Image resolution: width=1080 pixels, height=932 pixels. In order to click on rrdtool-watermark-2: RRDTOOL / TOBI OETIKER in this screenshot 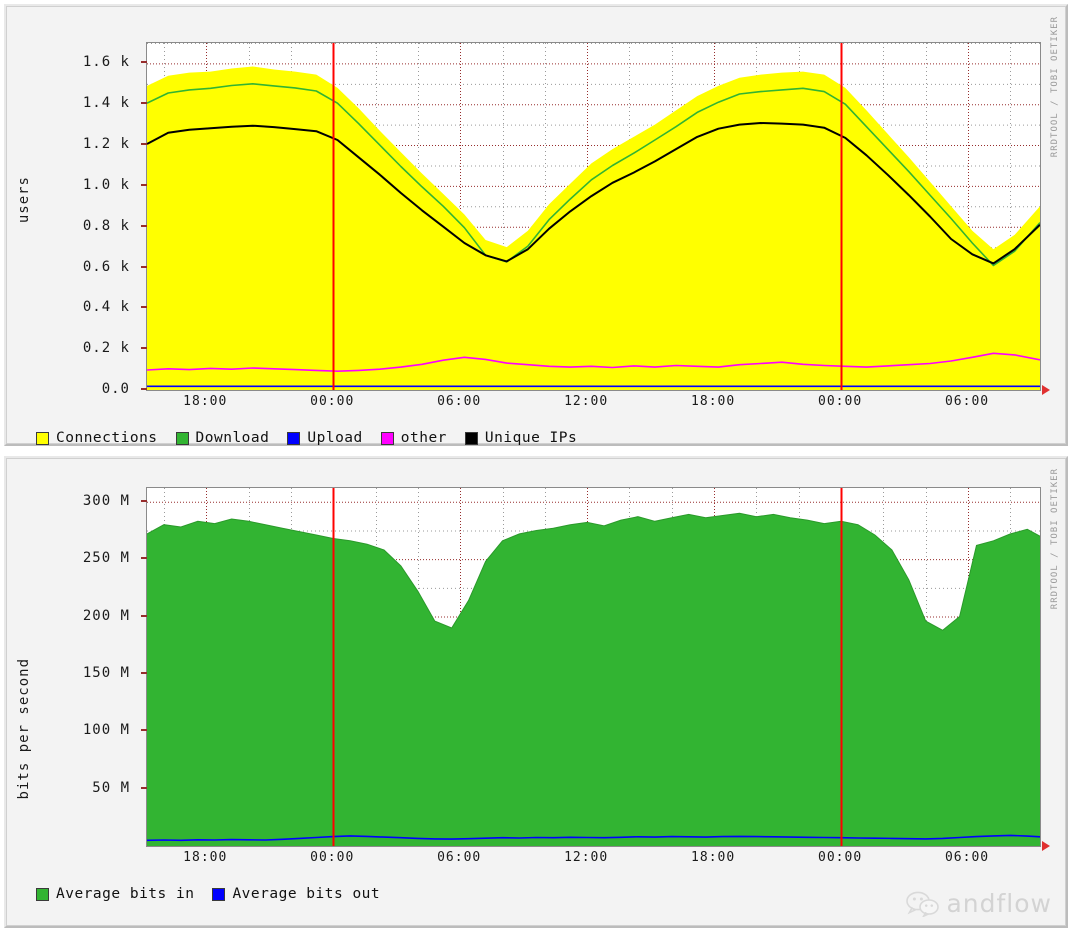, I will do `click(1055, 539)`.